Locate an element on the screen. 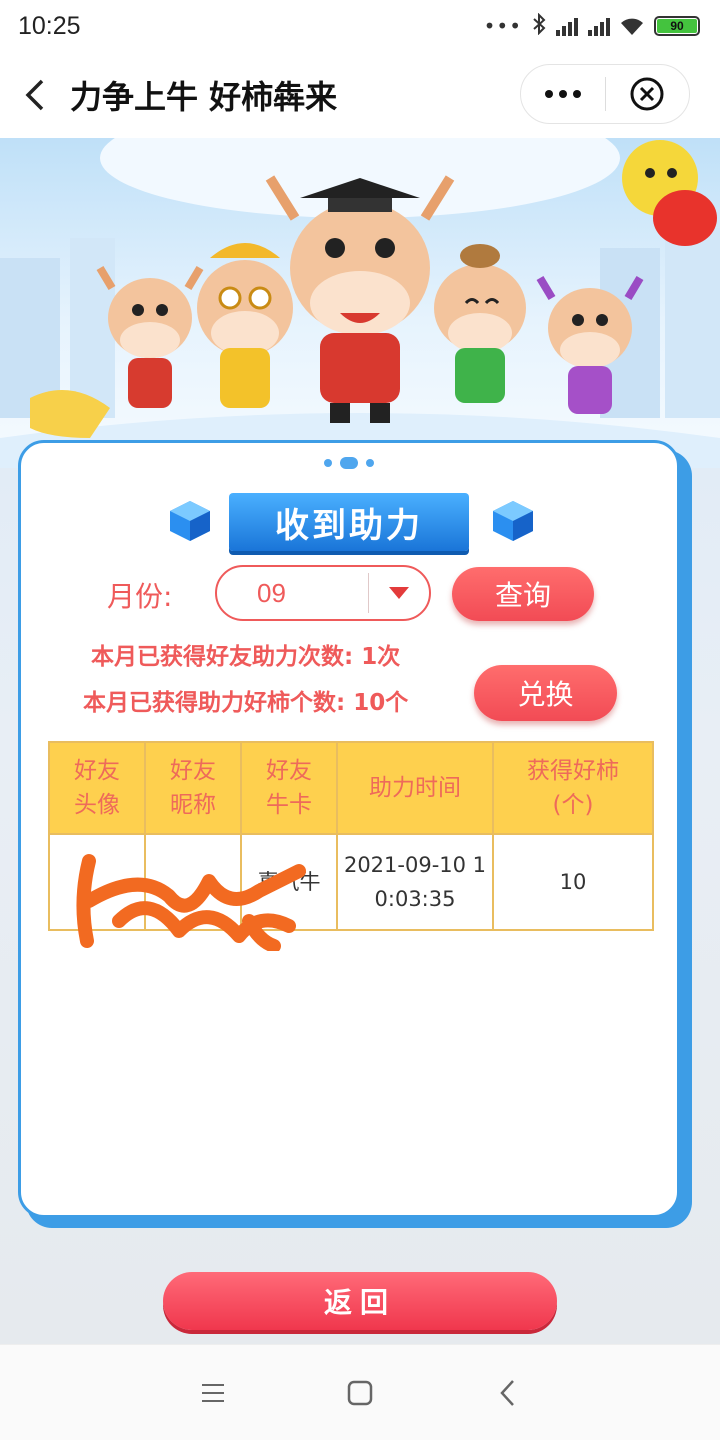 Image resolution: width=720 pixels, height=1440 pixels. time-text: 0:03:35 is located at coordinates (415, 899).